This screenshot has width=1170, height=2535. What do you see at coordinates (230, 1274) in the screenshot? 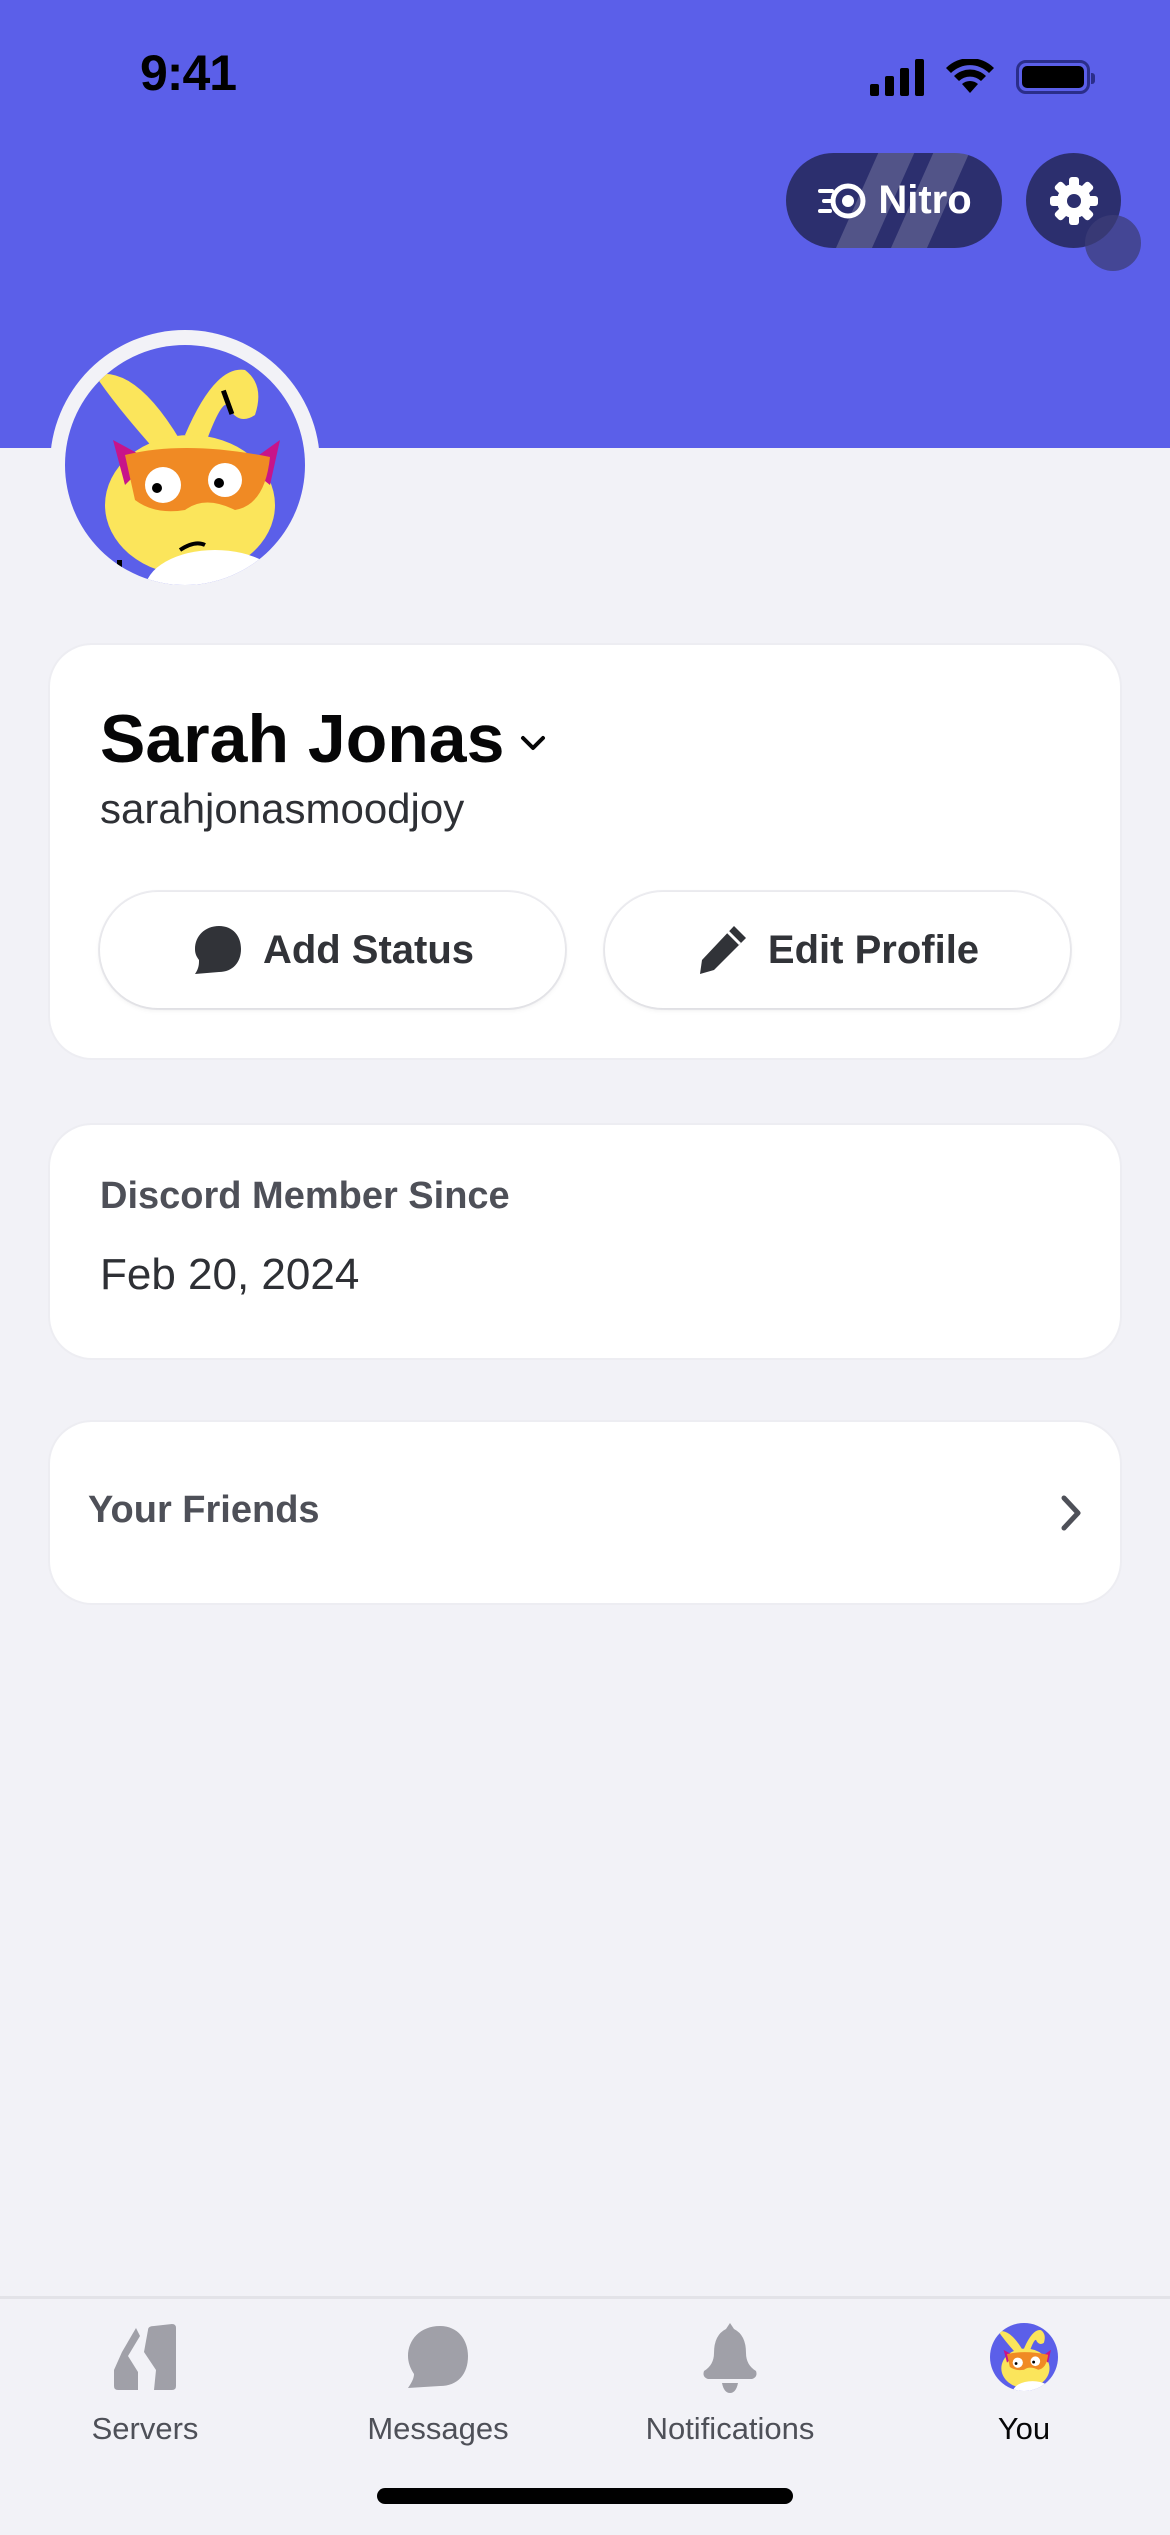
I see `member-since-date: Feb 20, 2024` at bounding box center [230, 1274].